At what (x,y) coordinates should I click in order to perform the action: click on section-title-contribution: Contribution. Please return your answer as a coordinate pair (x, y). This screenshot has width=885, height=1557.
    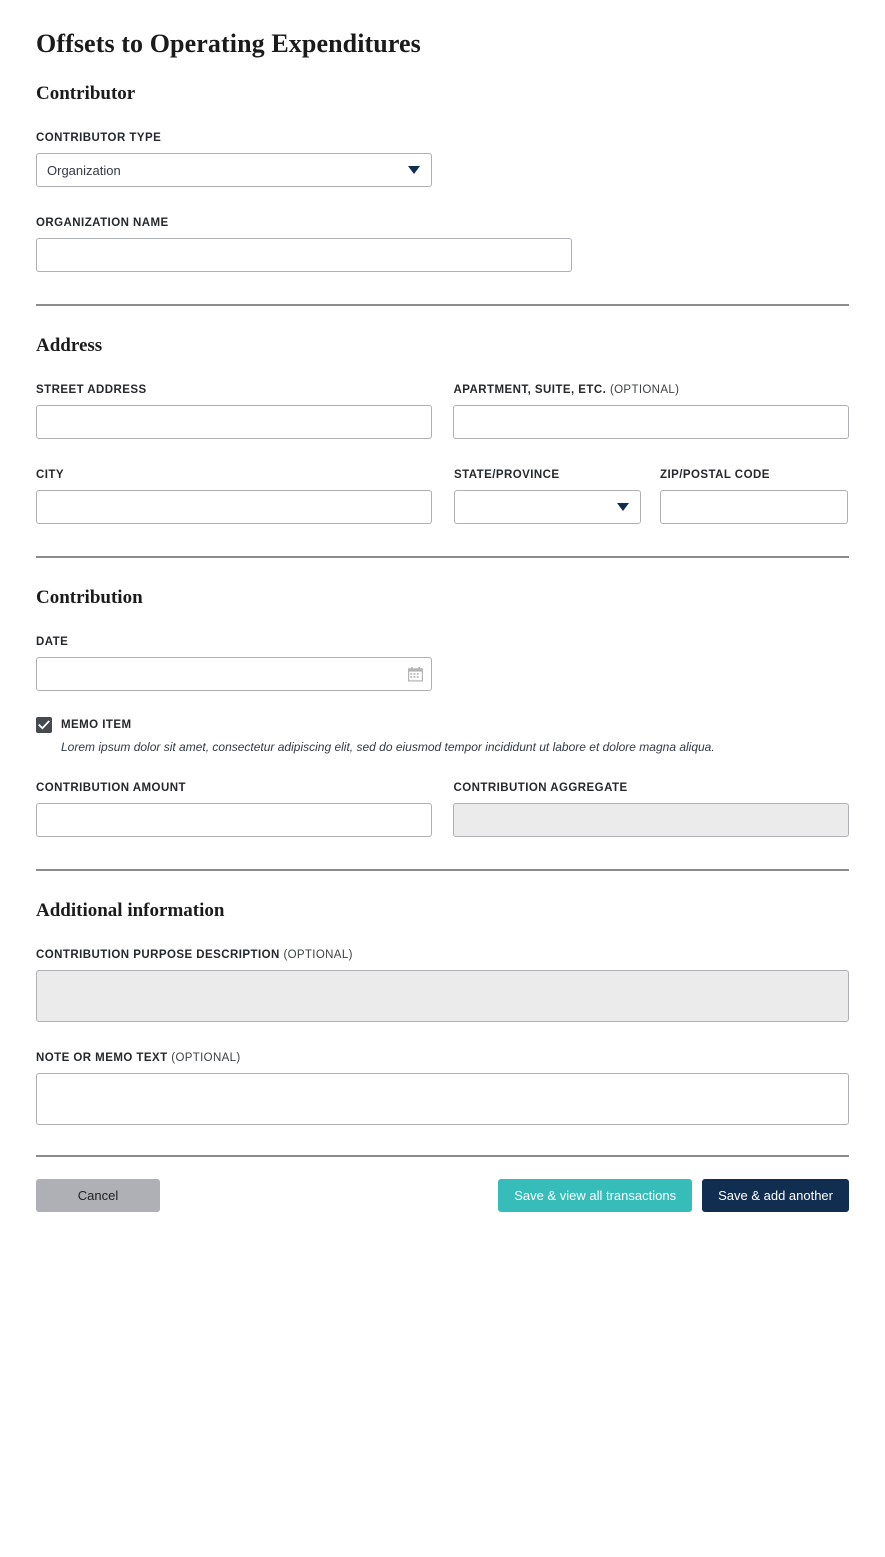
    Looking at the image, I should click on (89, 597).